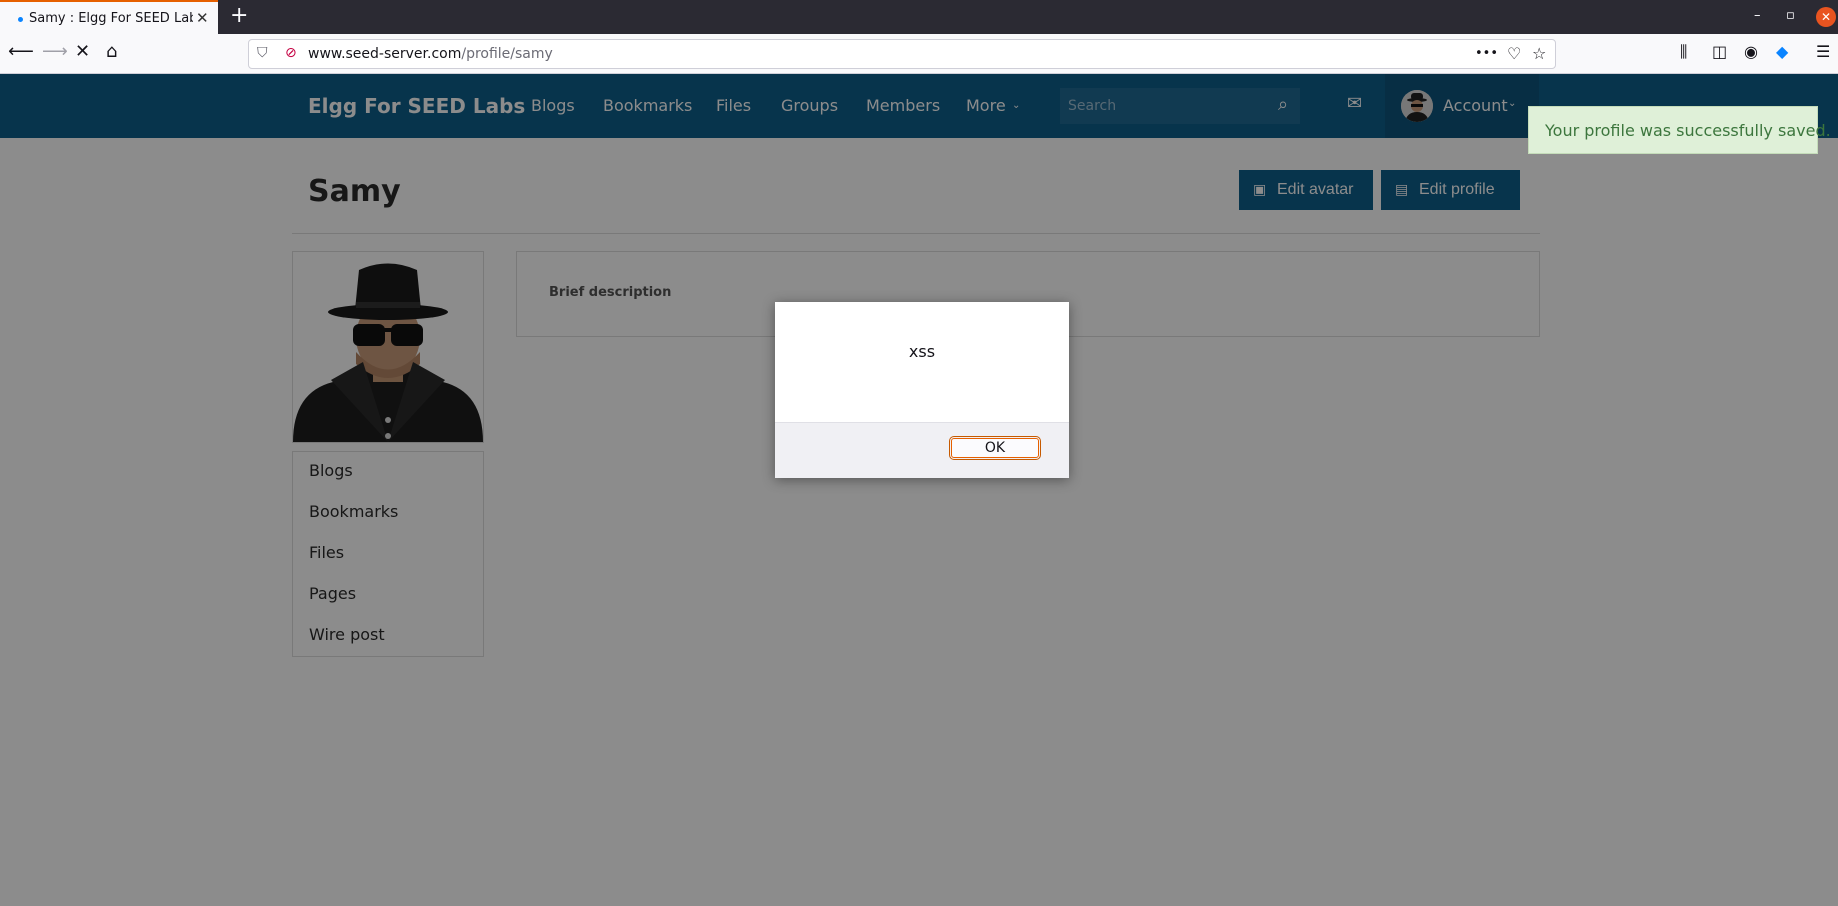 Image resolution: width=1838 pixels, height=906 pixels. I want to click on alert-footer: OK, so click(922, 450).